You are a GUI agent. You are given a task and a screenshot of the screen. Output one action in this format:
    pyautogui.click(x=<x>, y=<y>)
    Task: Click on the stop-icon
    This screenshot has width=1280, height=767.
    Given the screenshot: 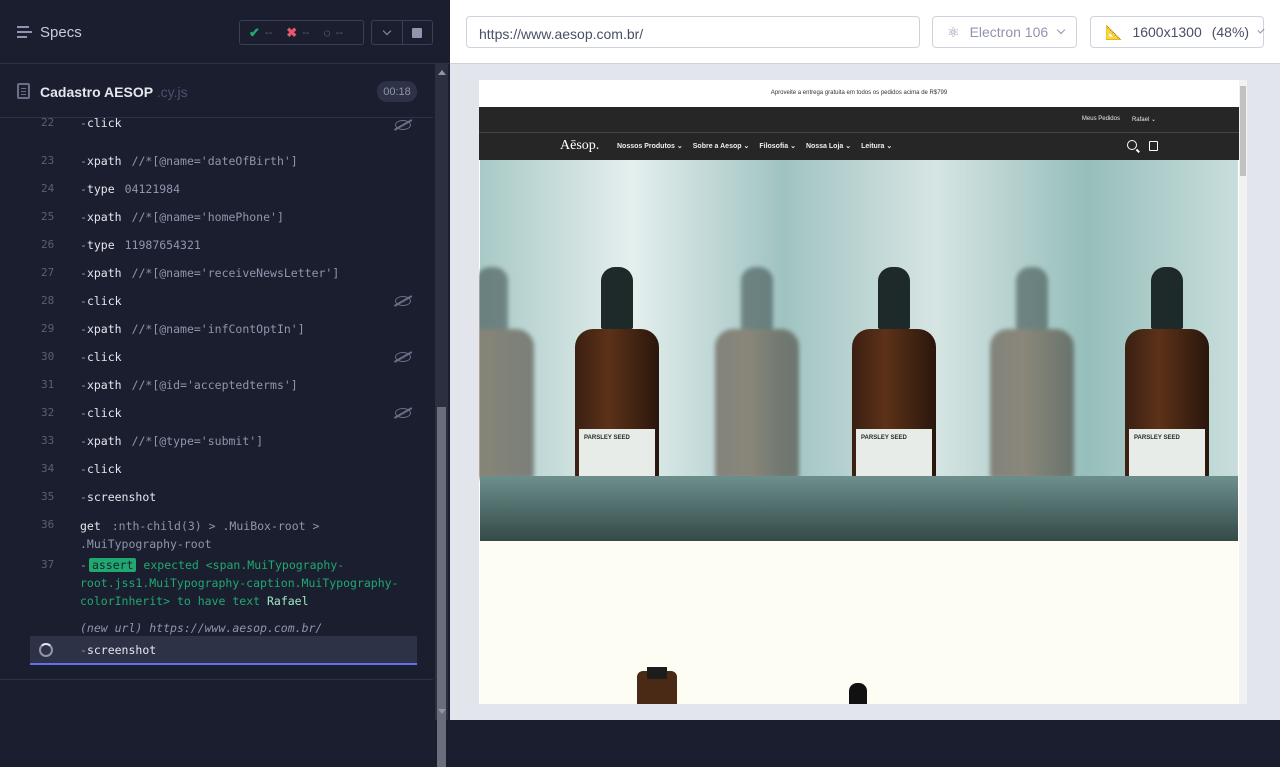 What is the action you would take?
    pyautogui.click(x=417, y=32)
    